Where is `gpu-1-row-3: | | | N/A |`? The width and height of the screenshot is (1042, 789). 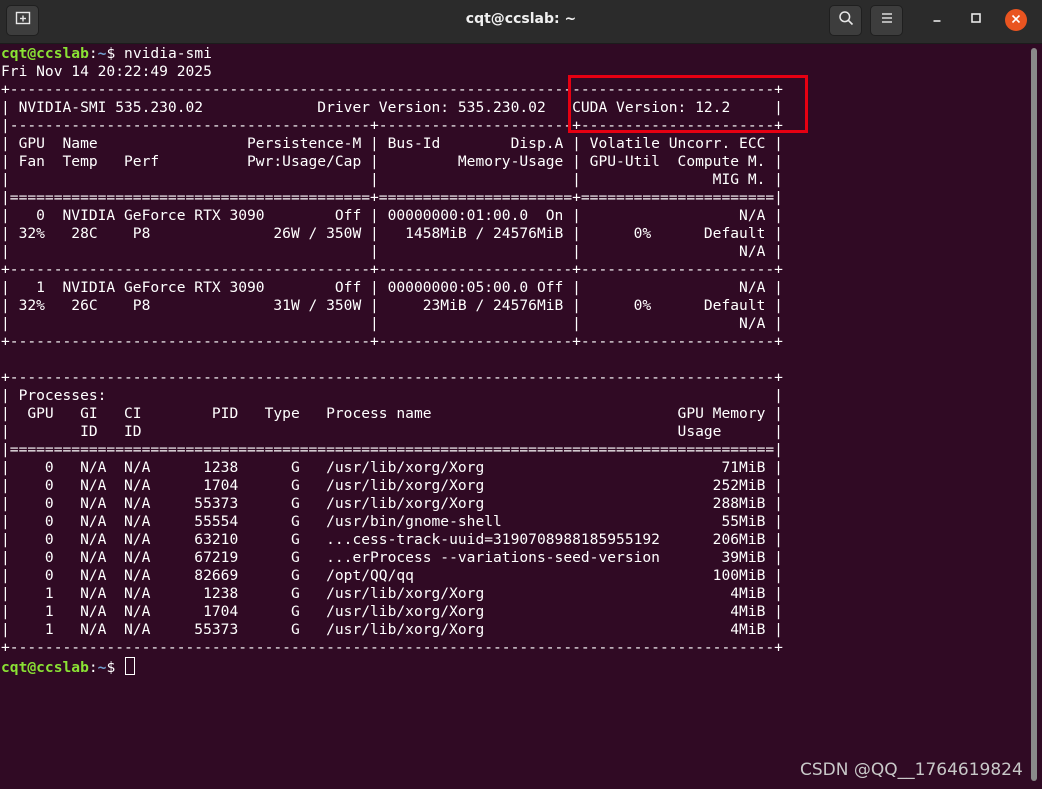 gpu-1-row-3: | | | N/A | is located at coordinates (392, 323).